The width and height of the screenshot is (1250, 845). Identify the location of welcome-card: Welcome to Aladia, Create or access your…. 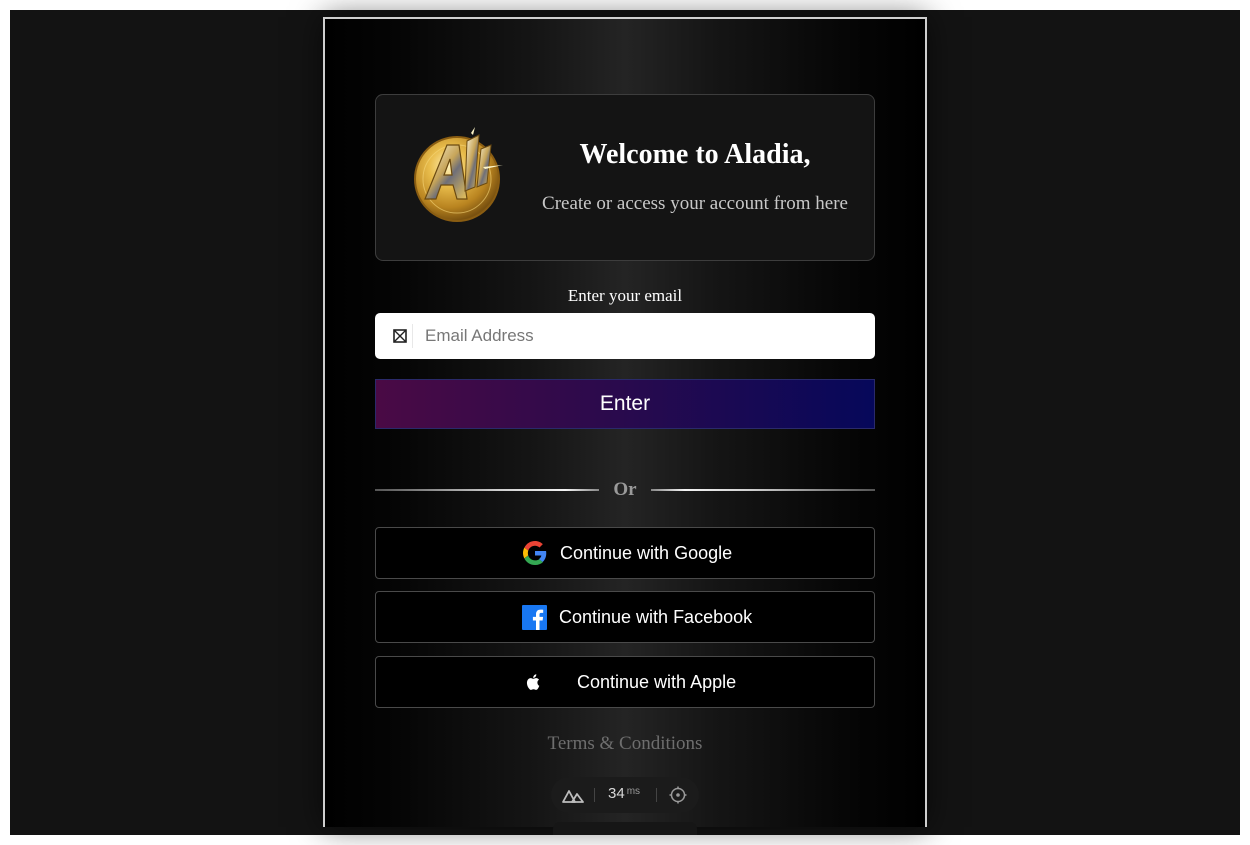
(625, 177).